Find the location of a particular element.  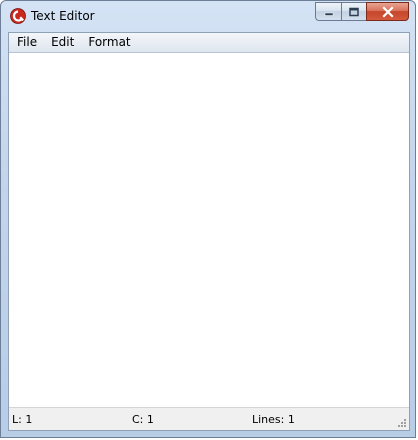

caption-buttons is located at coordinates (362, 11).